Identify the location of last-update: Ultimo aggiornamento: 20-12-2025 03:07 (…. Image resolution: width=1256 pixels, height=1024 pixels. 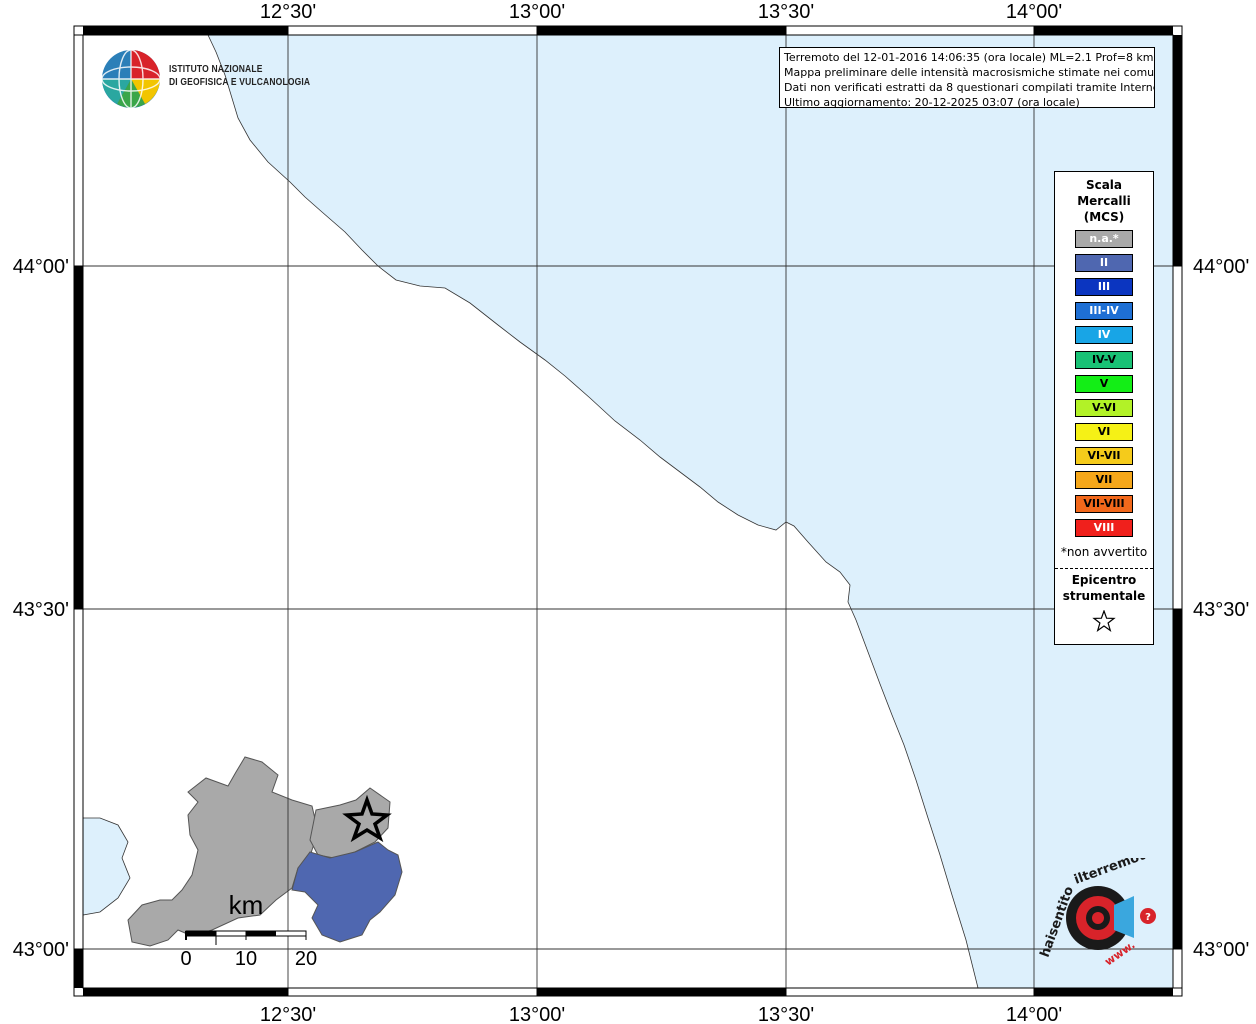
(932, 102).